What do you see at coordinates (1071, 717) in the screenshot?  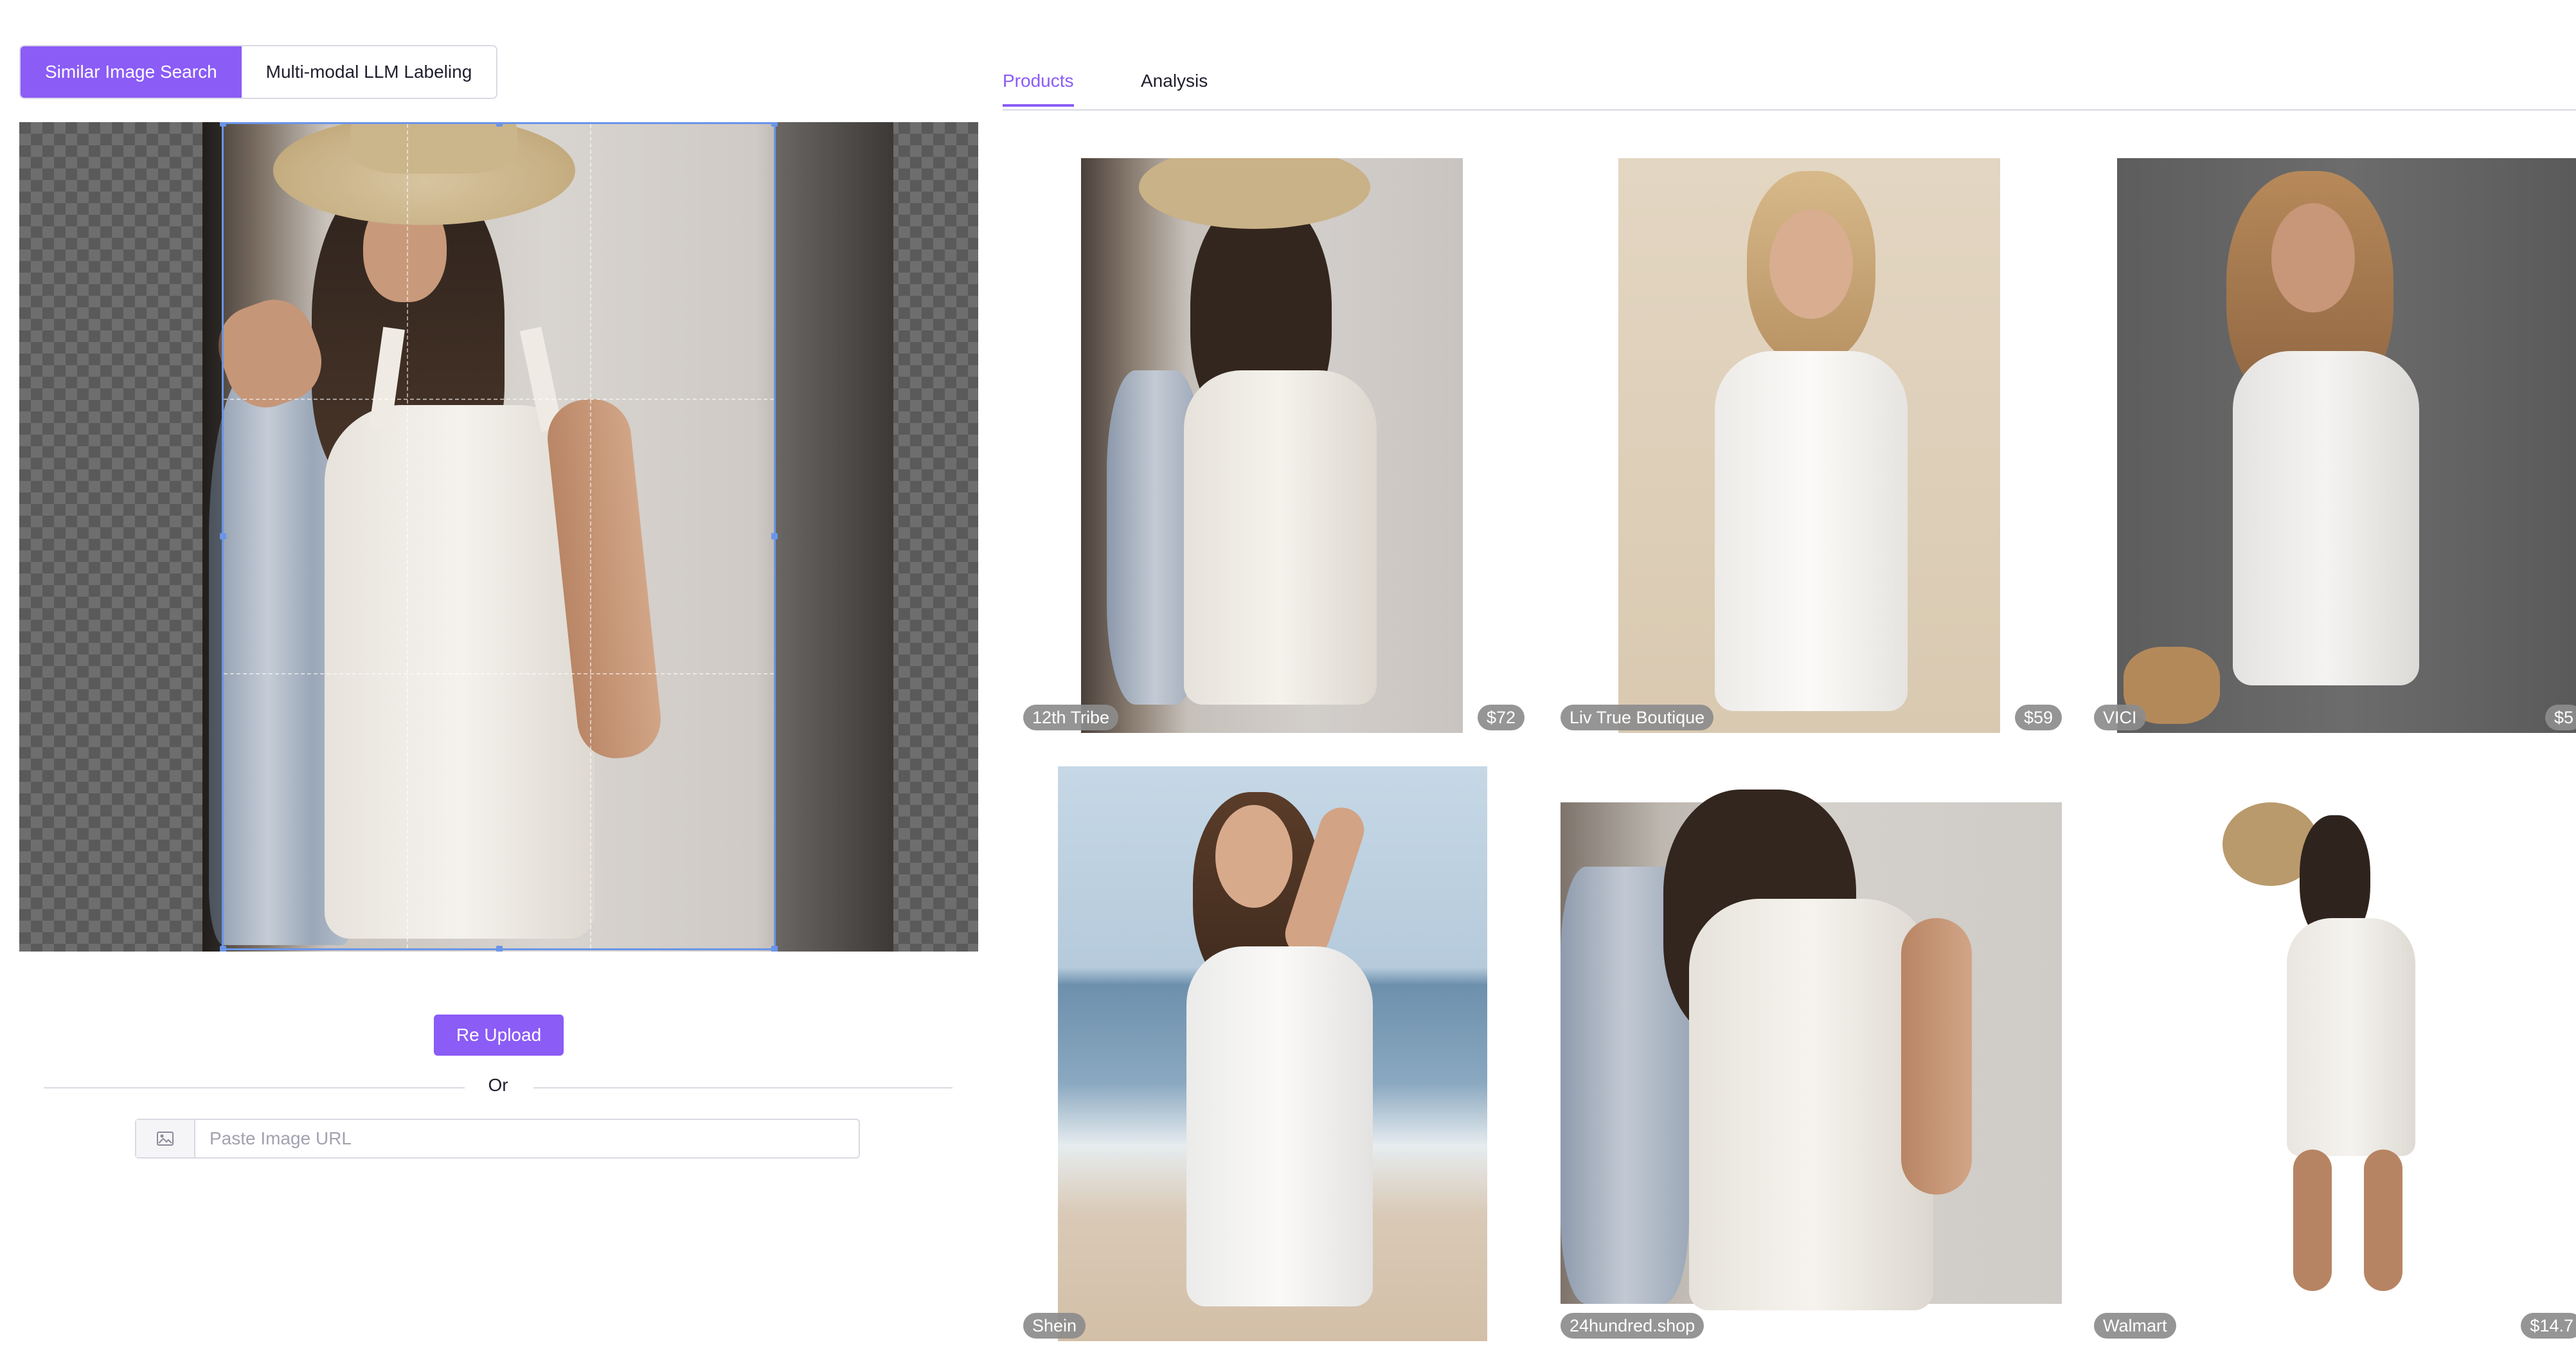 I see `store-label: 12th Tribe` at bounding box center [1071, 717].